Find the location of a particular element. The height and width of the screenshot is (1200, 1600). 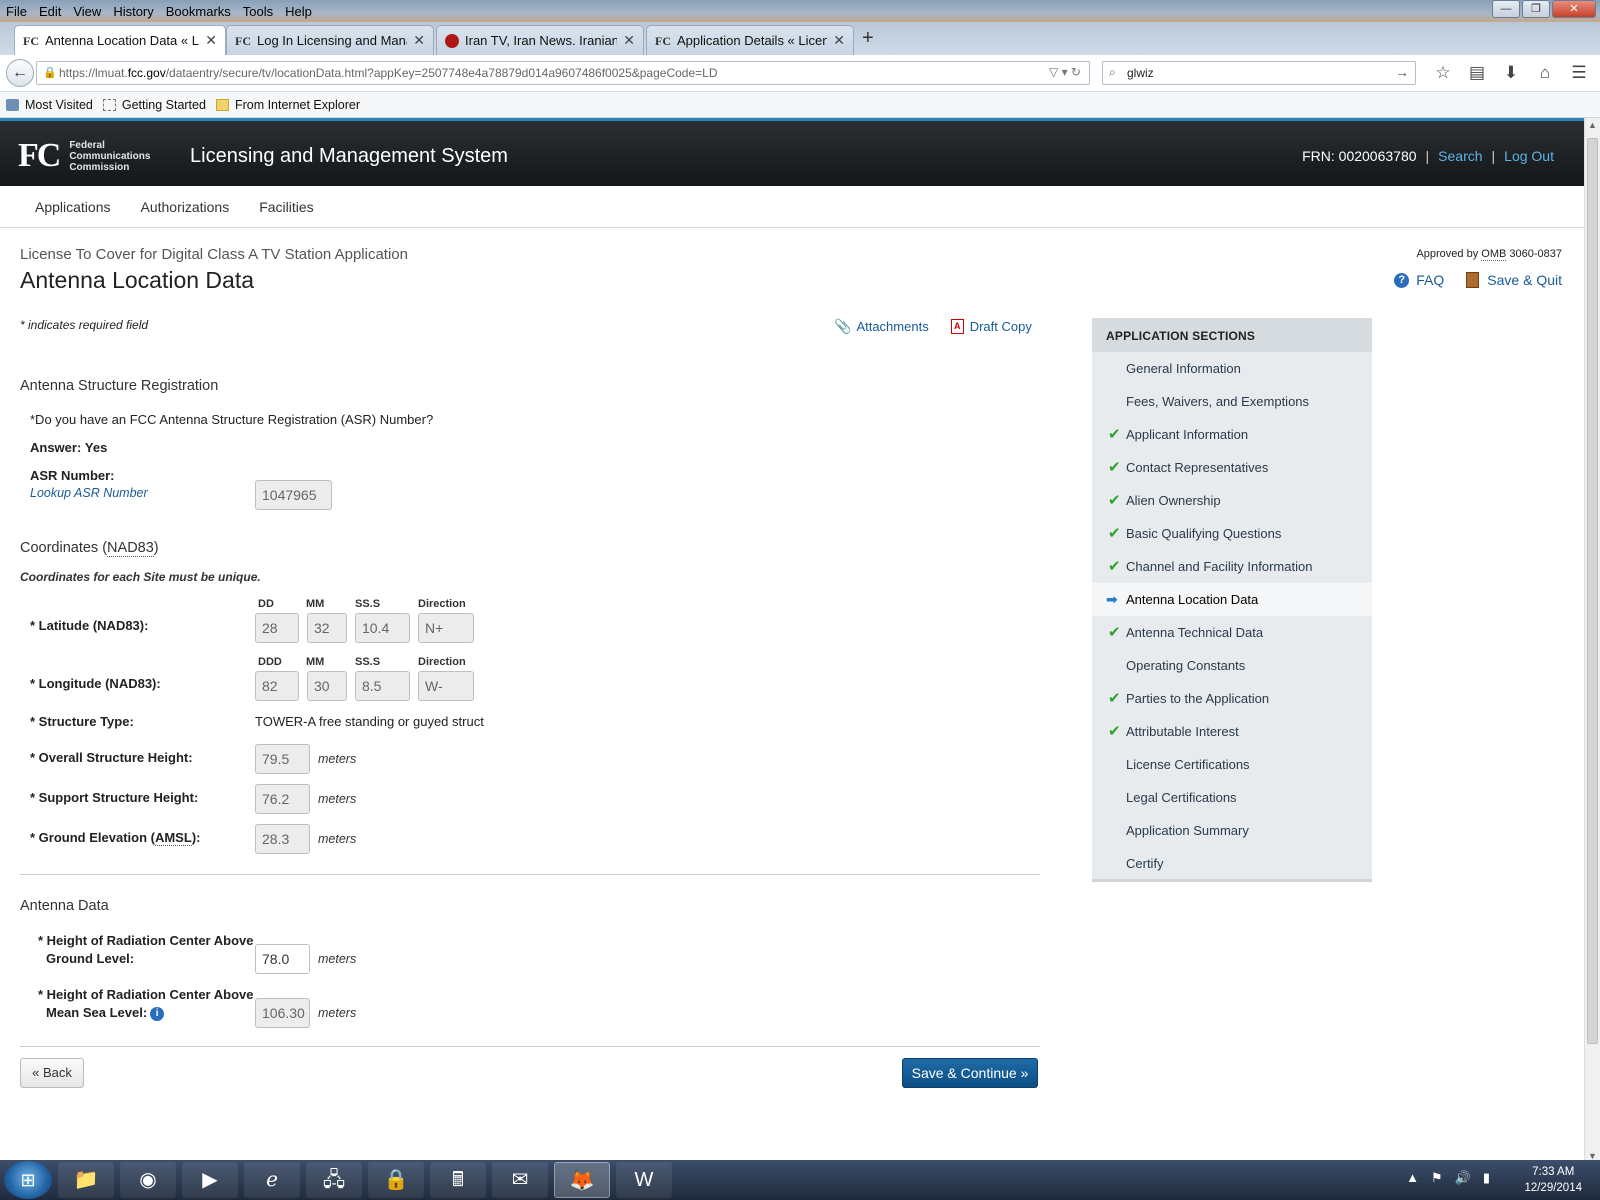

menu-history: History is located at coordinates (133, 11).